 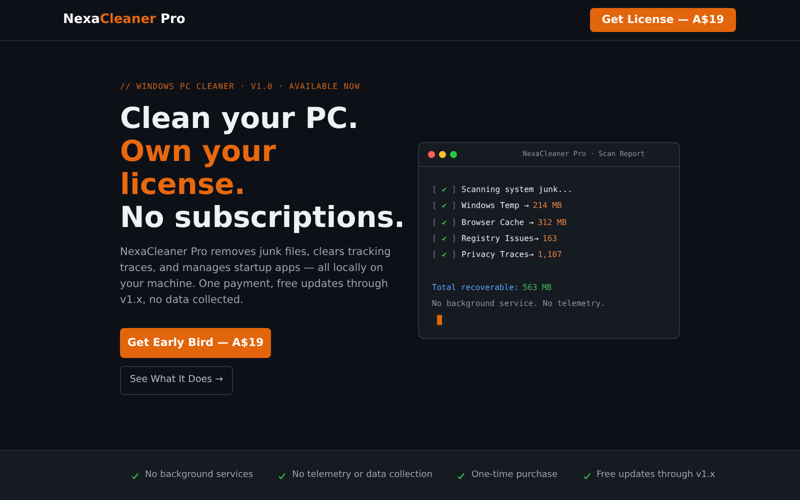 I want to click on total-label: Total recoverable:, so click(x=475, y=288).